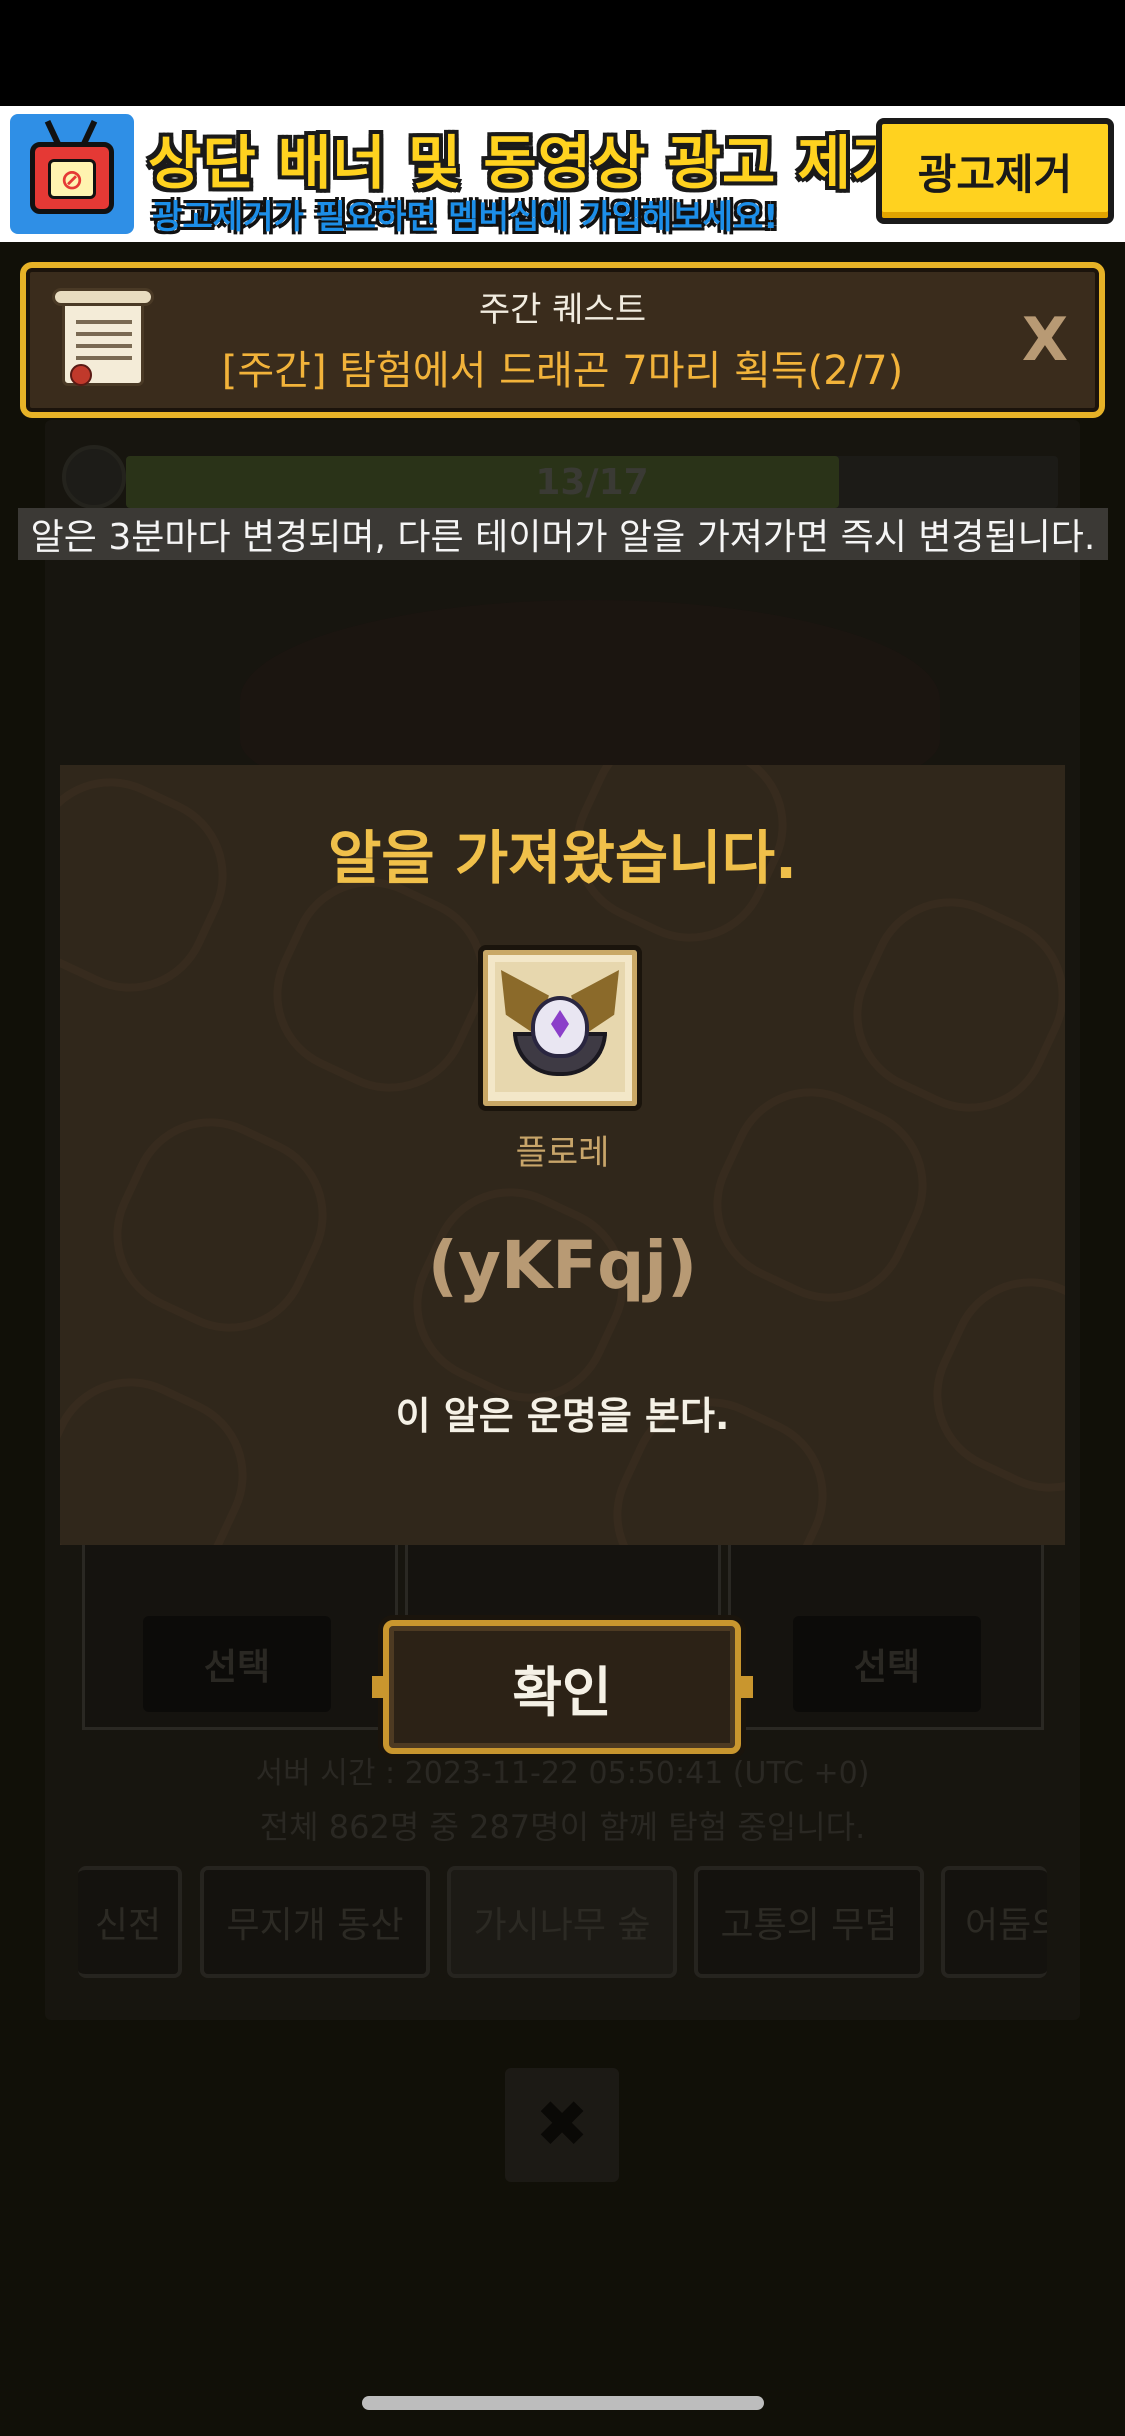 The image size is (1125, 2436). I want to click on close-icon: ✖, so click(562, 2125).